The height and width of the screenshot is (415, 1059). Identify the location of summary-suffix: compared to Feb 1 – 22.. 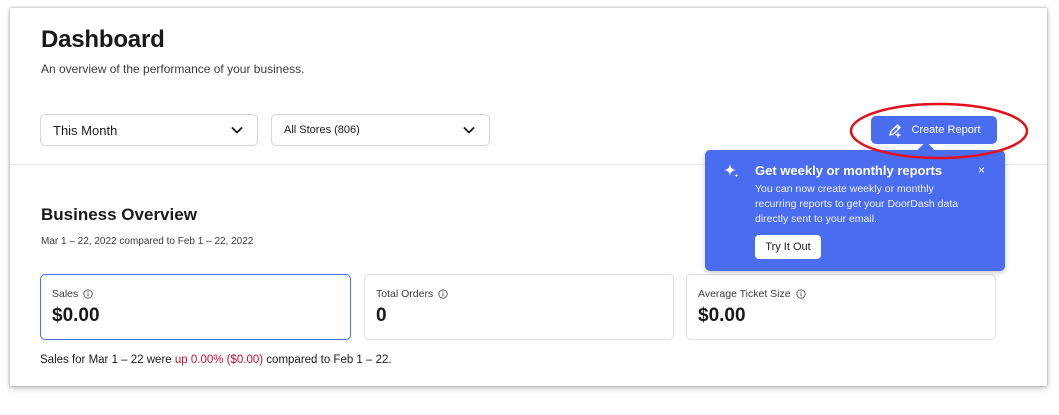
(327, 360).